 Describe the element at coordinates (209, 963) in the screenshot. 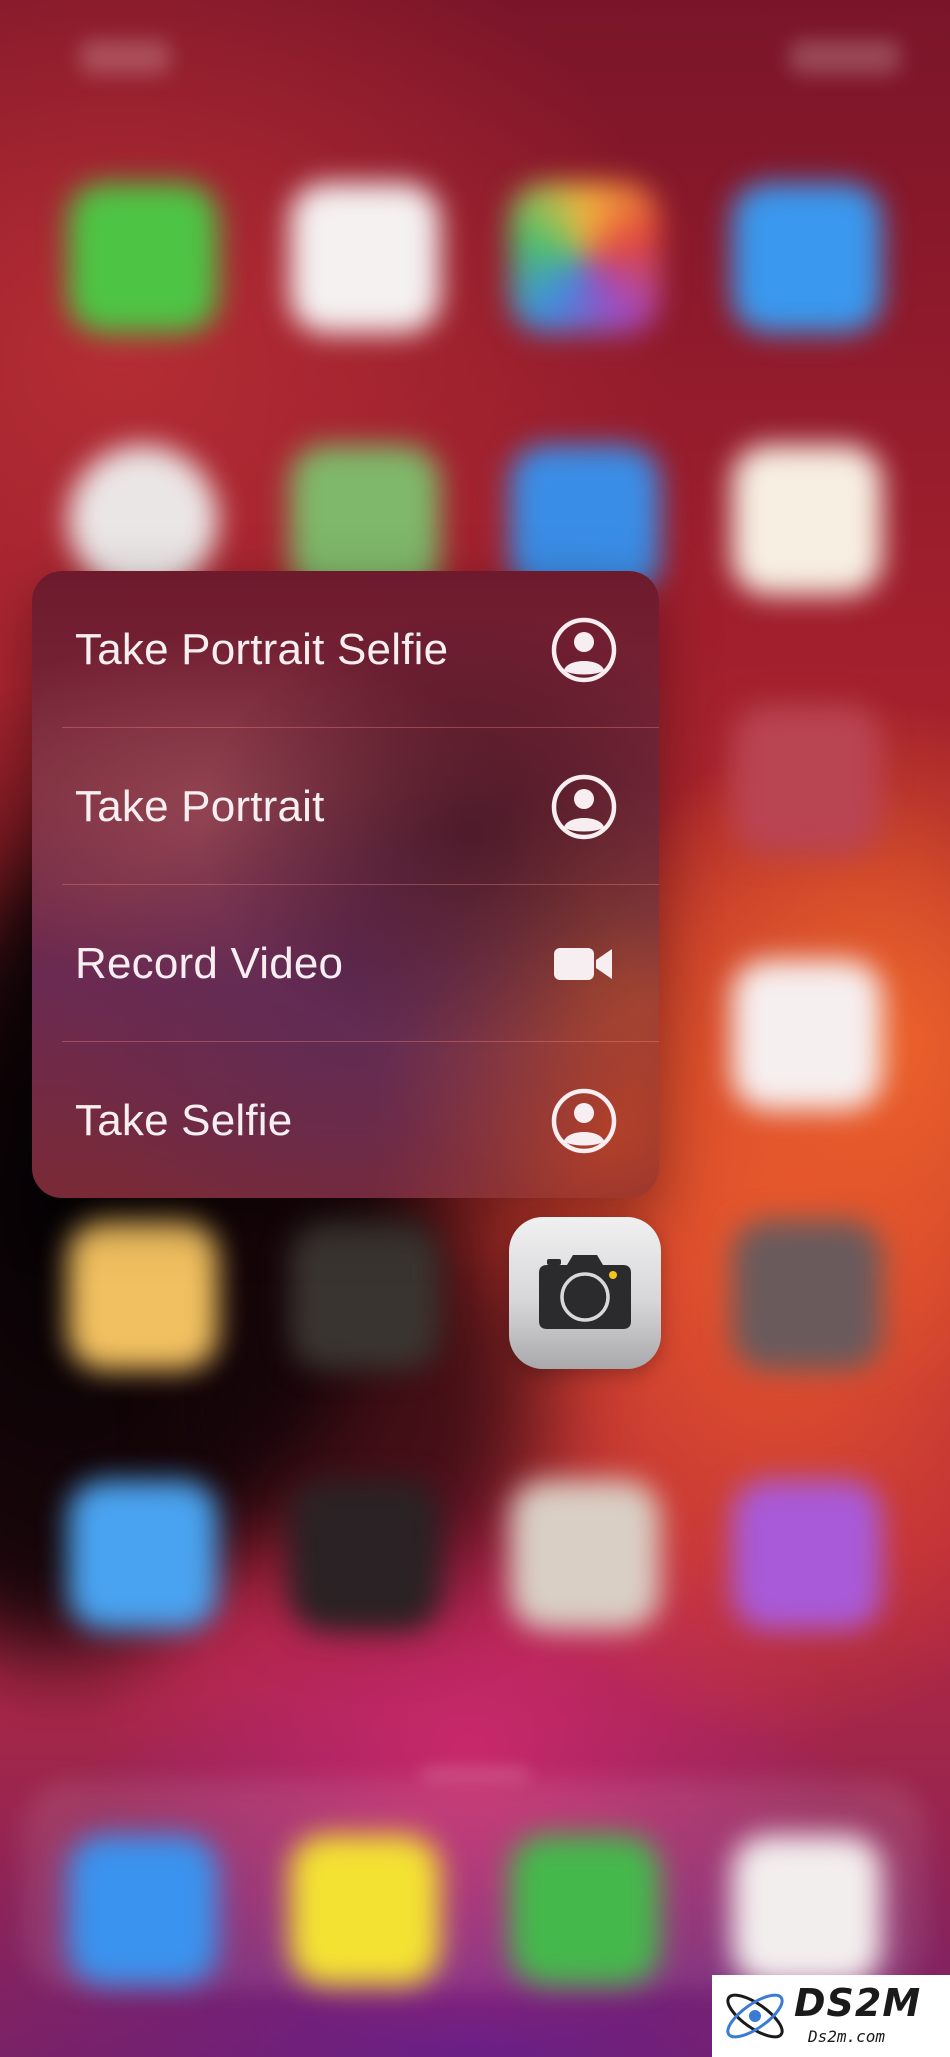

I see `action-label: Record Video` at that location.